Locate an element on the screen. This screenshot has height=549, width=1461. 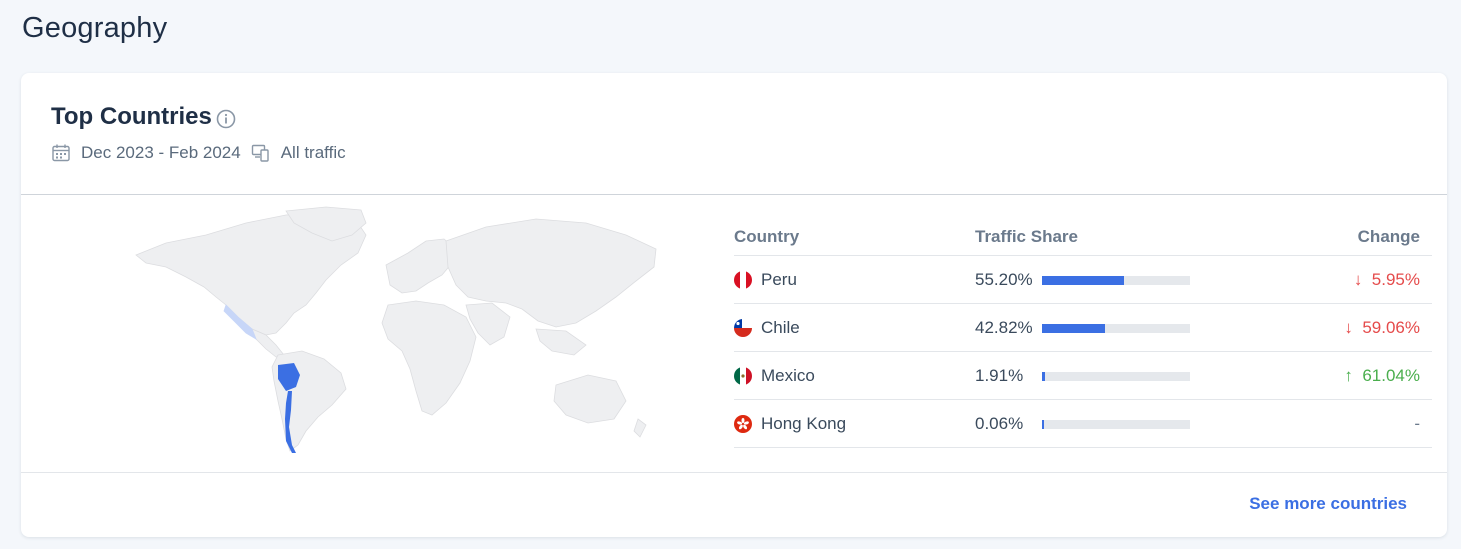
se-asia-shape is located at coordinates (561, 342).